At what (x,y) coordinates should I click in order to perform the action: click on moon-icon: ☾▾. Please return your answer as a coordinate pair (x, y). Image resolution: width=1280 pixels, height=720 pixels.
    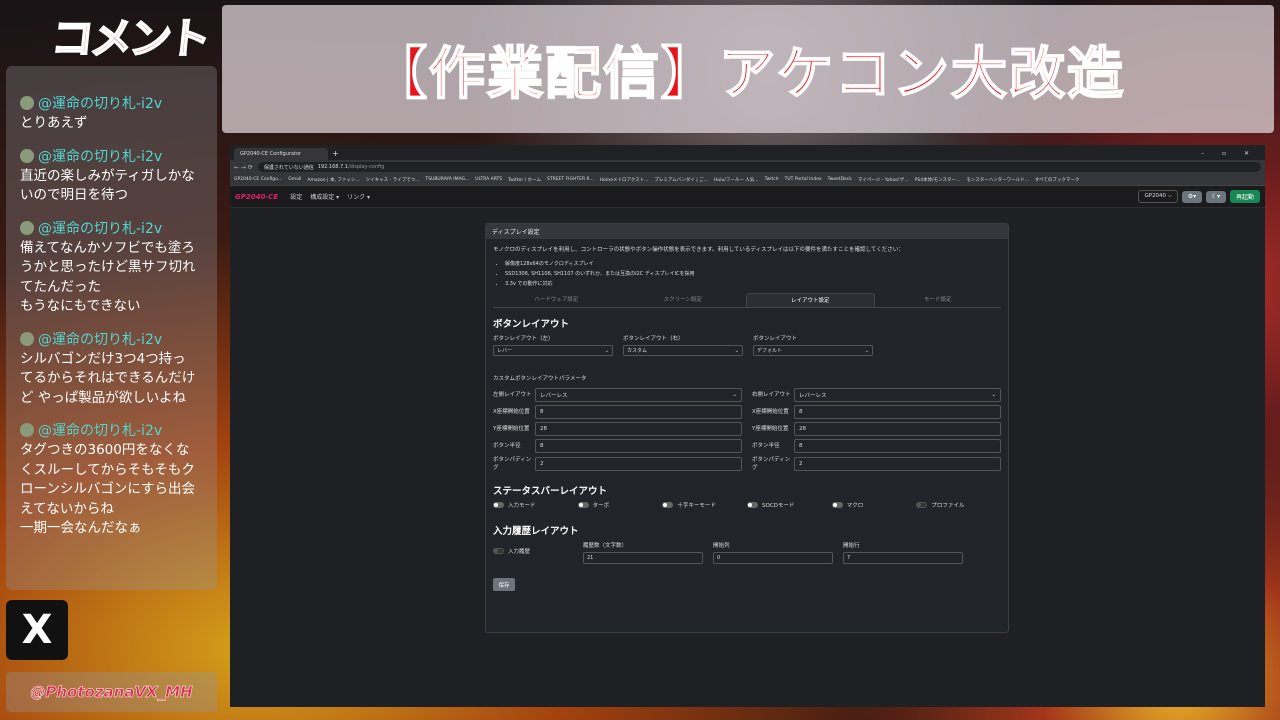
    Looking at the image, I should click on (1215, 196).